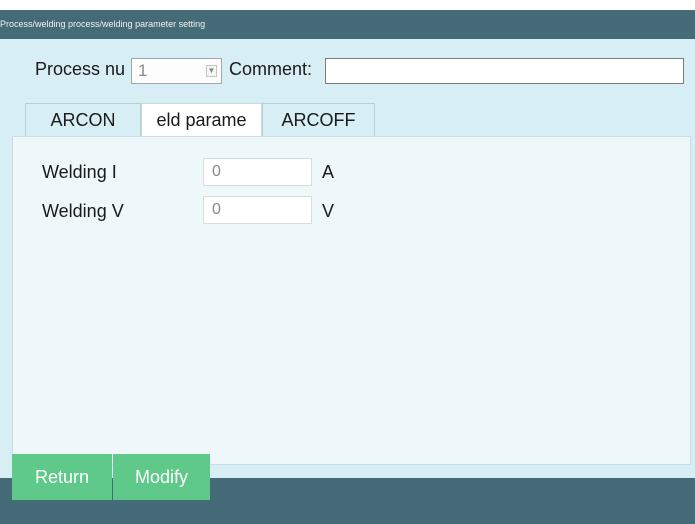 The height and width of the screenshot is (524, 695). What do you see at coordinates (318, 120) in the screenshot?
I see `tab-arcoff: ARCOFF` at bounding box center [318, 120].